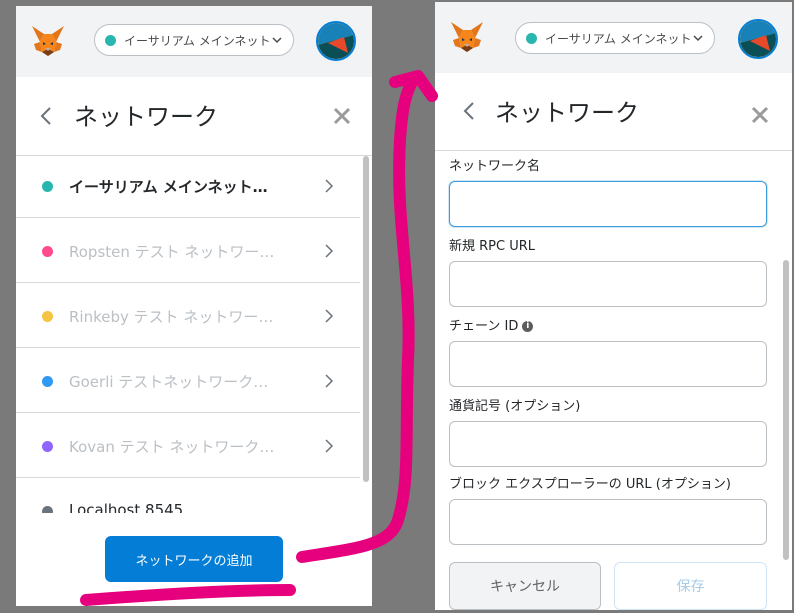 This screenshot has width=794, height=613. Describe the element at coordinates (484, 326) in the screenshot. I see `chain-id-label: チェーン ID` at that location.